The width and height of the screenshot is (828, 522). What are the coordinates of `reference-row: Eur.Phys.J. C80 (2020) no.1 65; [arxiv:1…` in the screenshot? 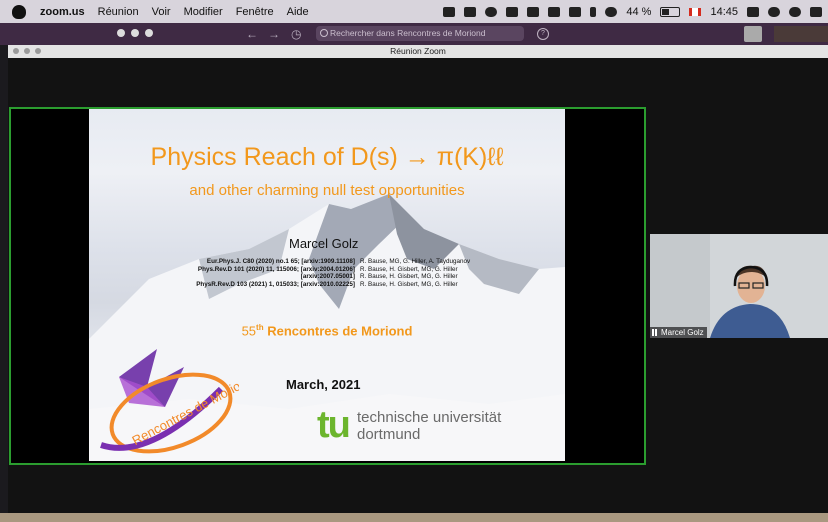 It's located at (309, 262).